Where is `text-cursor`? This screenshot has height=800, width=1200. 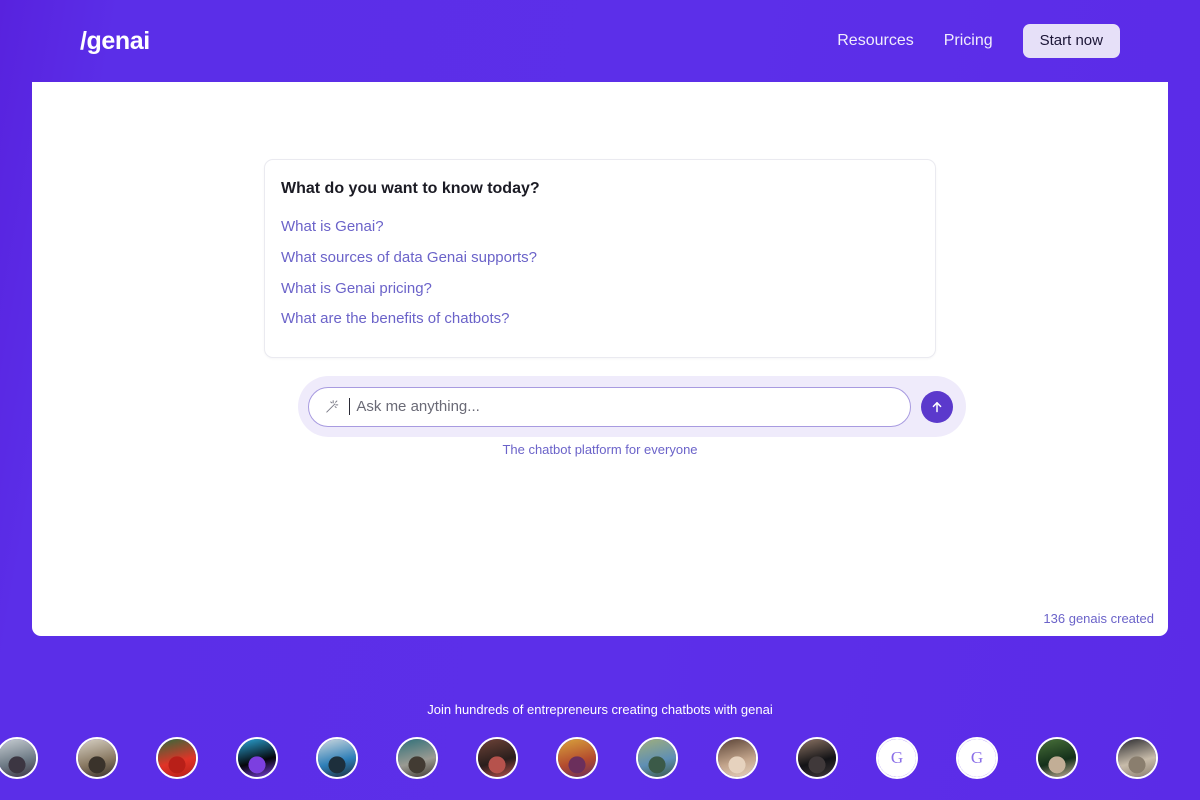
text-cursor is located at coordinates (350, 406).